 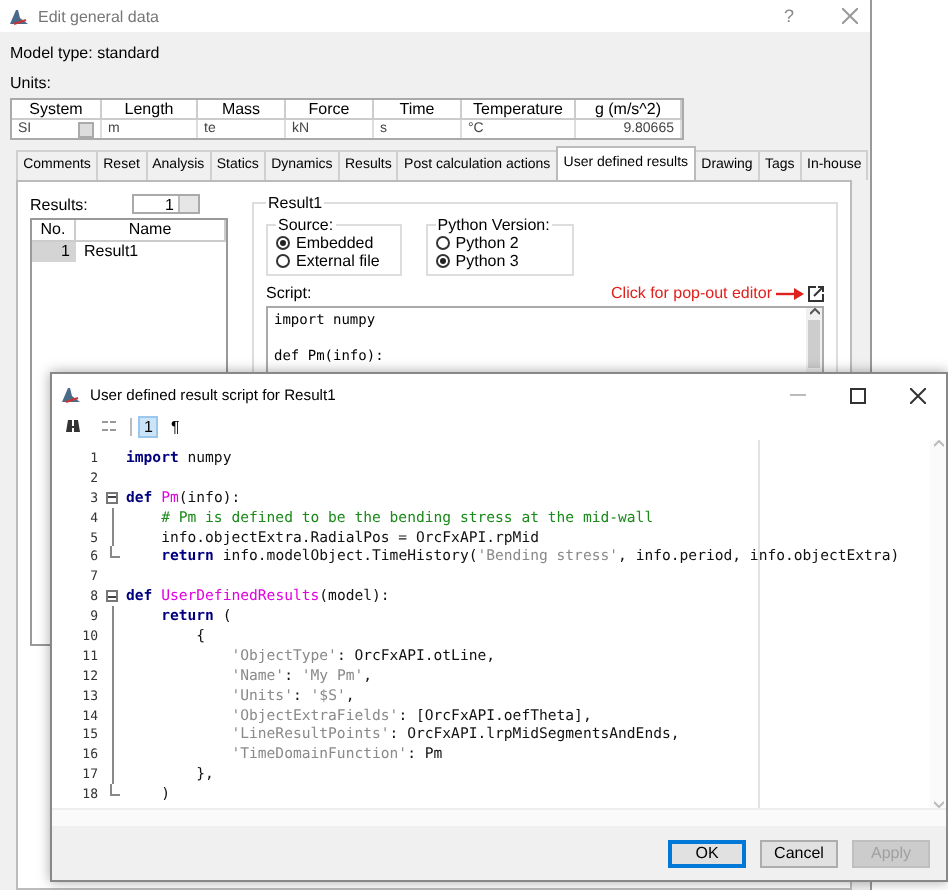 I want to click on radio-button: Embedded, so click(x=325, y=243).